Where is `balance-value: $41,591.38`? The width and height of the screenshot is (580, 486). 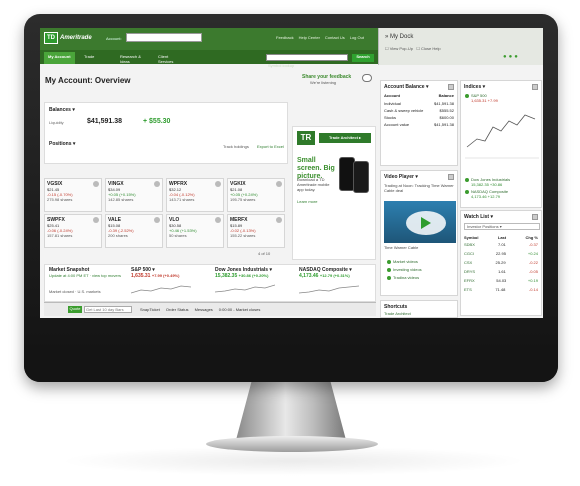 balance-value: $41,591.38 is located at coordinates (105, 121).